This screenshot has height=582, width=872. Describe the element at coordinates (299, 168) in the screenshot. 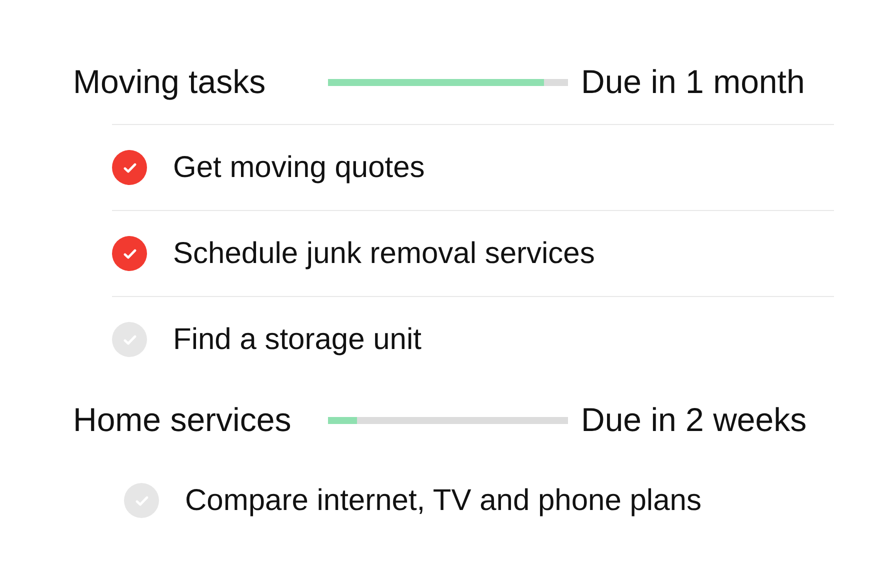

I see `task-label: Get moving quotes` at that location.